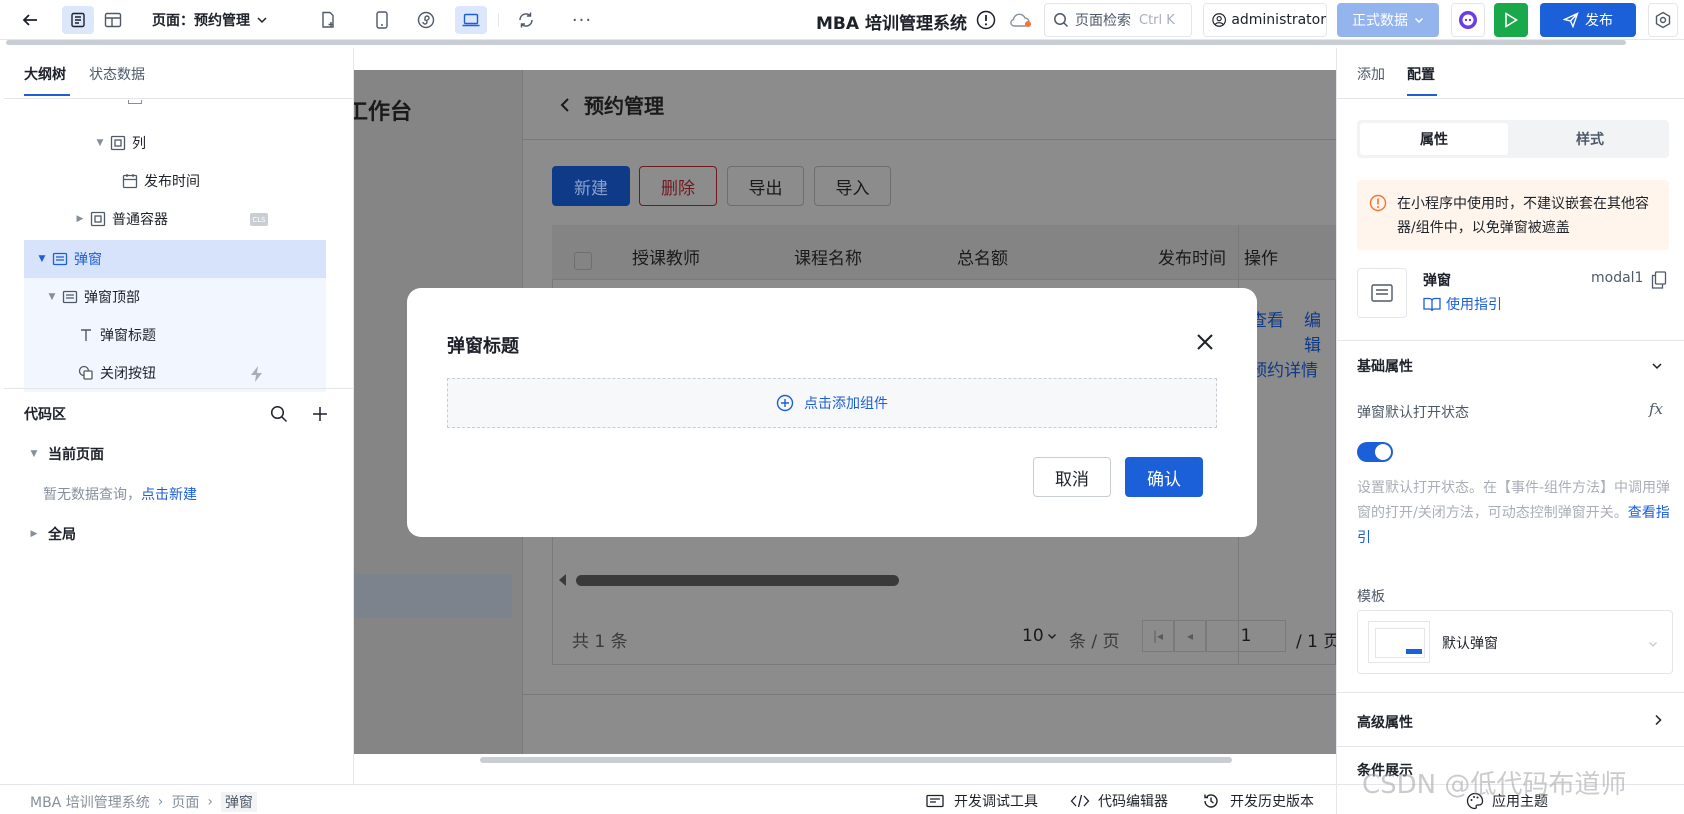  What do you see at coordinates (169, 495) in the screenshot?
I see `create-query-link: 点击新建` at bounding box center [169, 495].